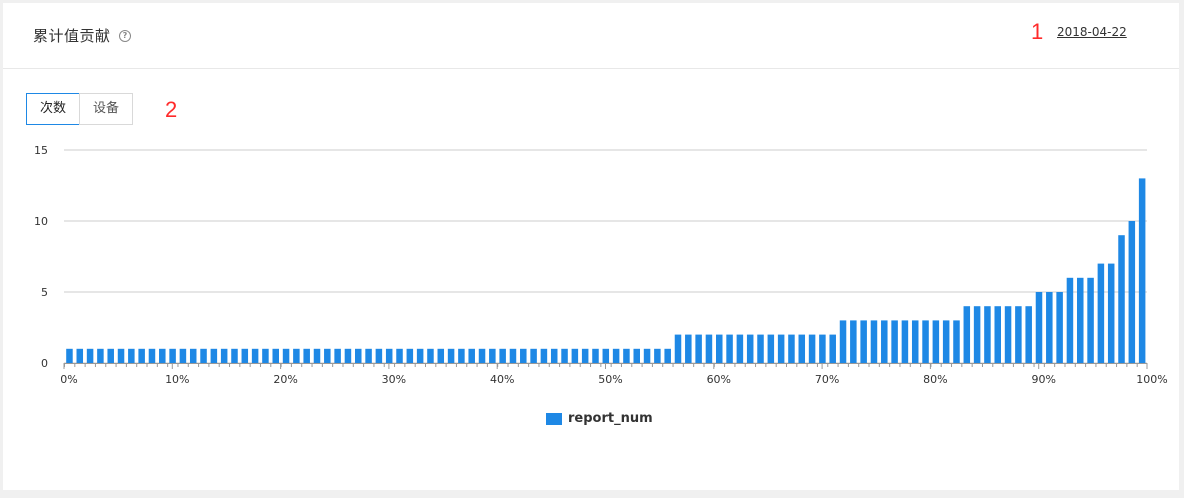 This screenshot has width=1184, height=498. I want to click on chart-legend: report_num, so click(599, 418).